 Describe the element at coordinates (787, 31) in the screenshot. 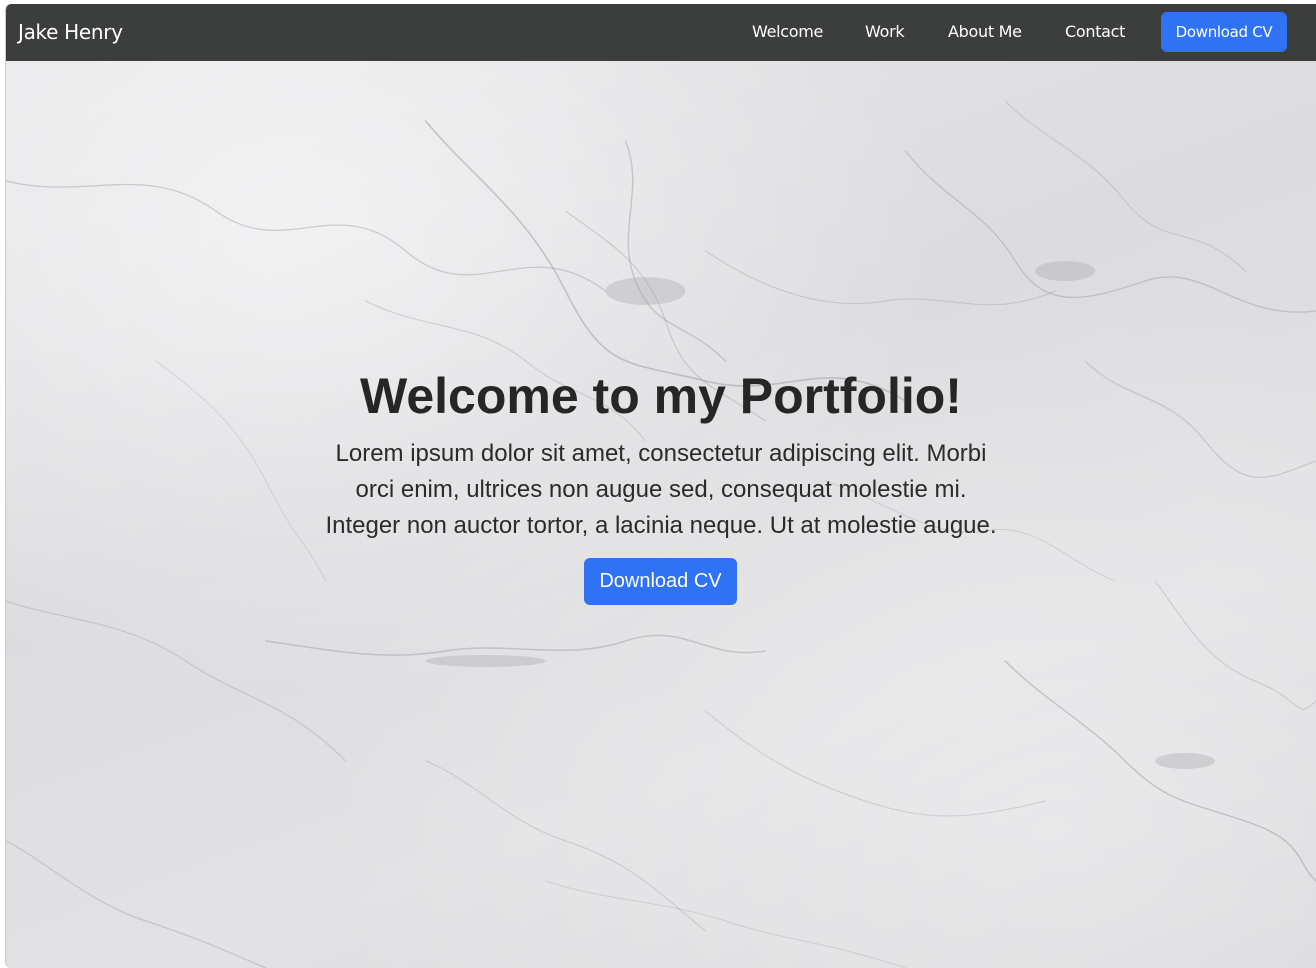

I see `nav-link-welcome: Welcome` at that location.